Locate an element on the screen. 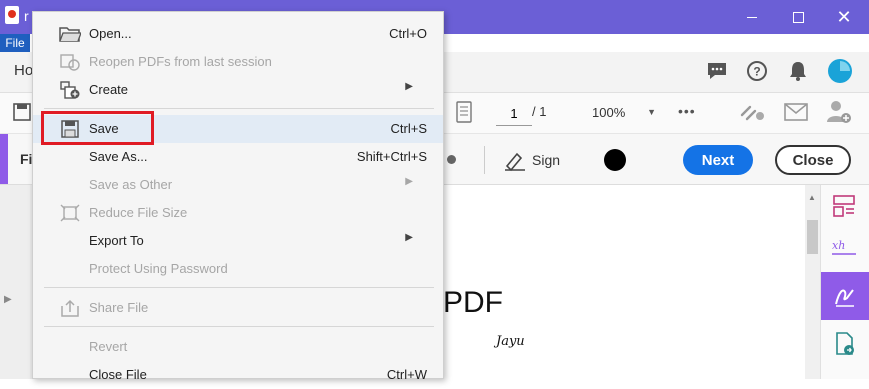 This screenshot has width=869, height=389. zoom-select: 100% ▼ is located at coordinates (624, 112).